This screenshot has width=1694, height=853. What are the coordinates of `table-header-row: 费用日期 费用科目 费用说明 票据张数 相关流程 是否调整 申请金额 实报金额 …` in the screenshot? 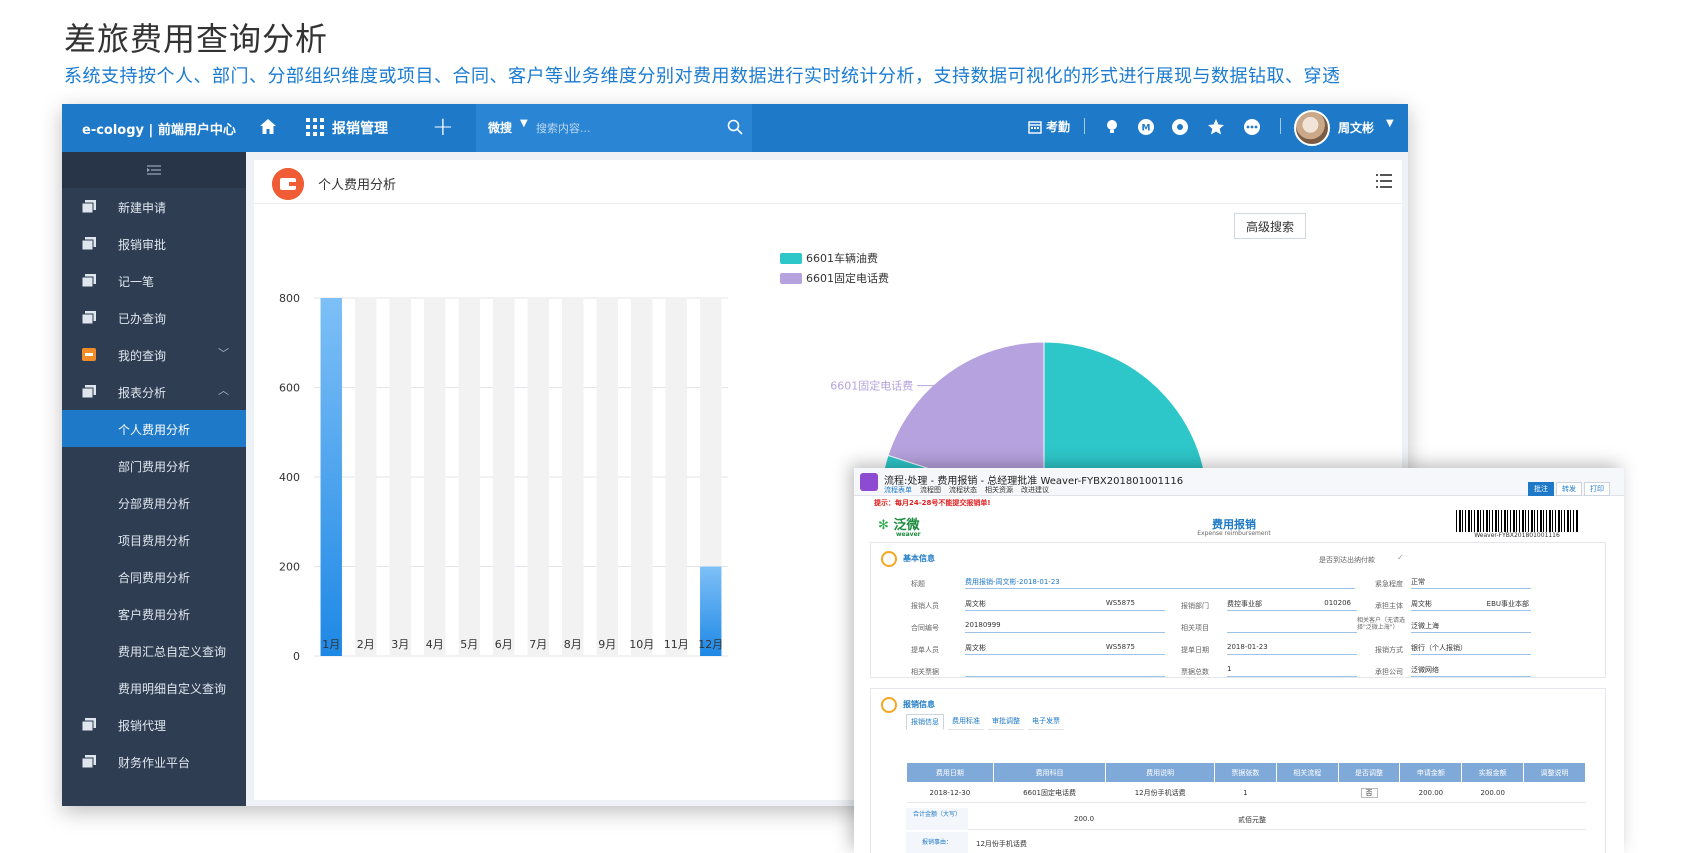 It's located at (1246, 772).